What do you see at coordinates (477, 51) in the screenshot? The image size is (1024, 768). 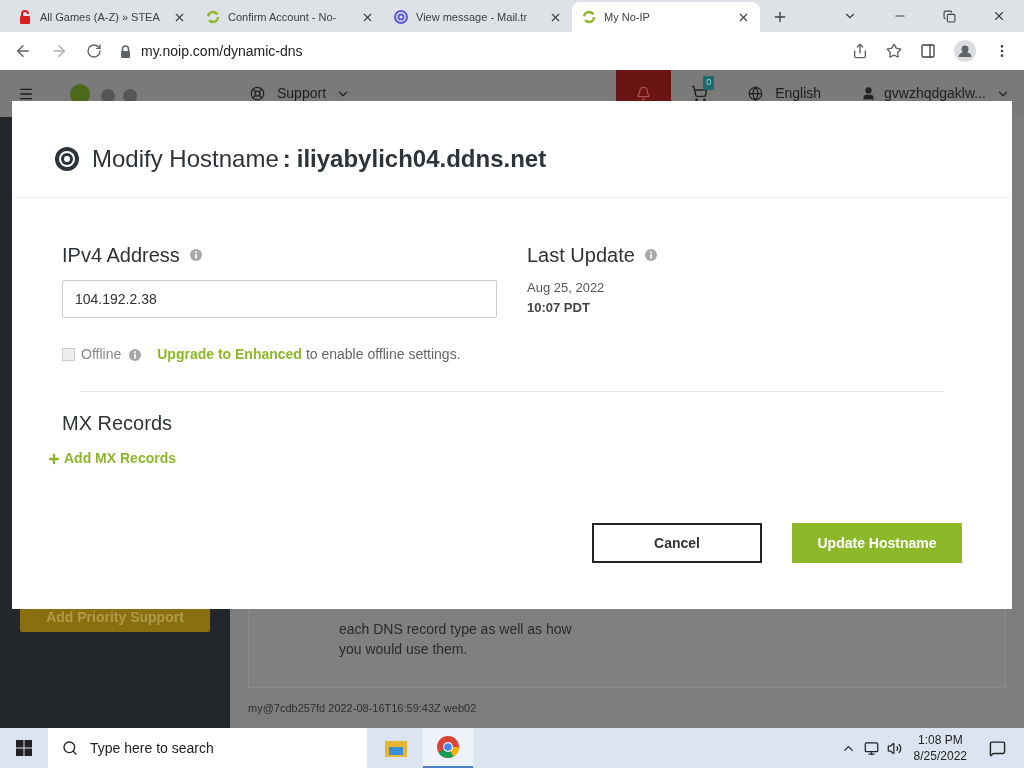 I see `address-field: my.noip.com/dynamic-dns` at bounding box center [477, 51].